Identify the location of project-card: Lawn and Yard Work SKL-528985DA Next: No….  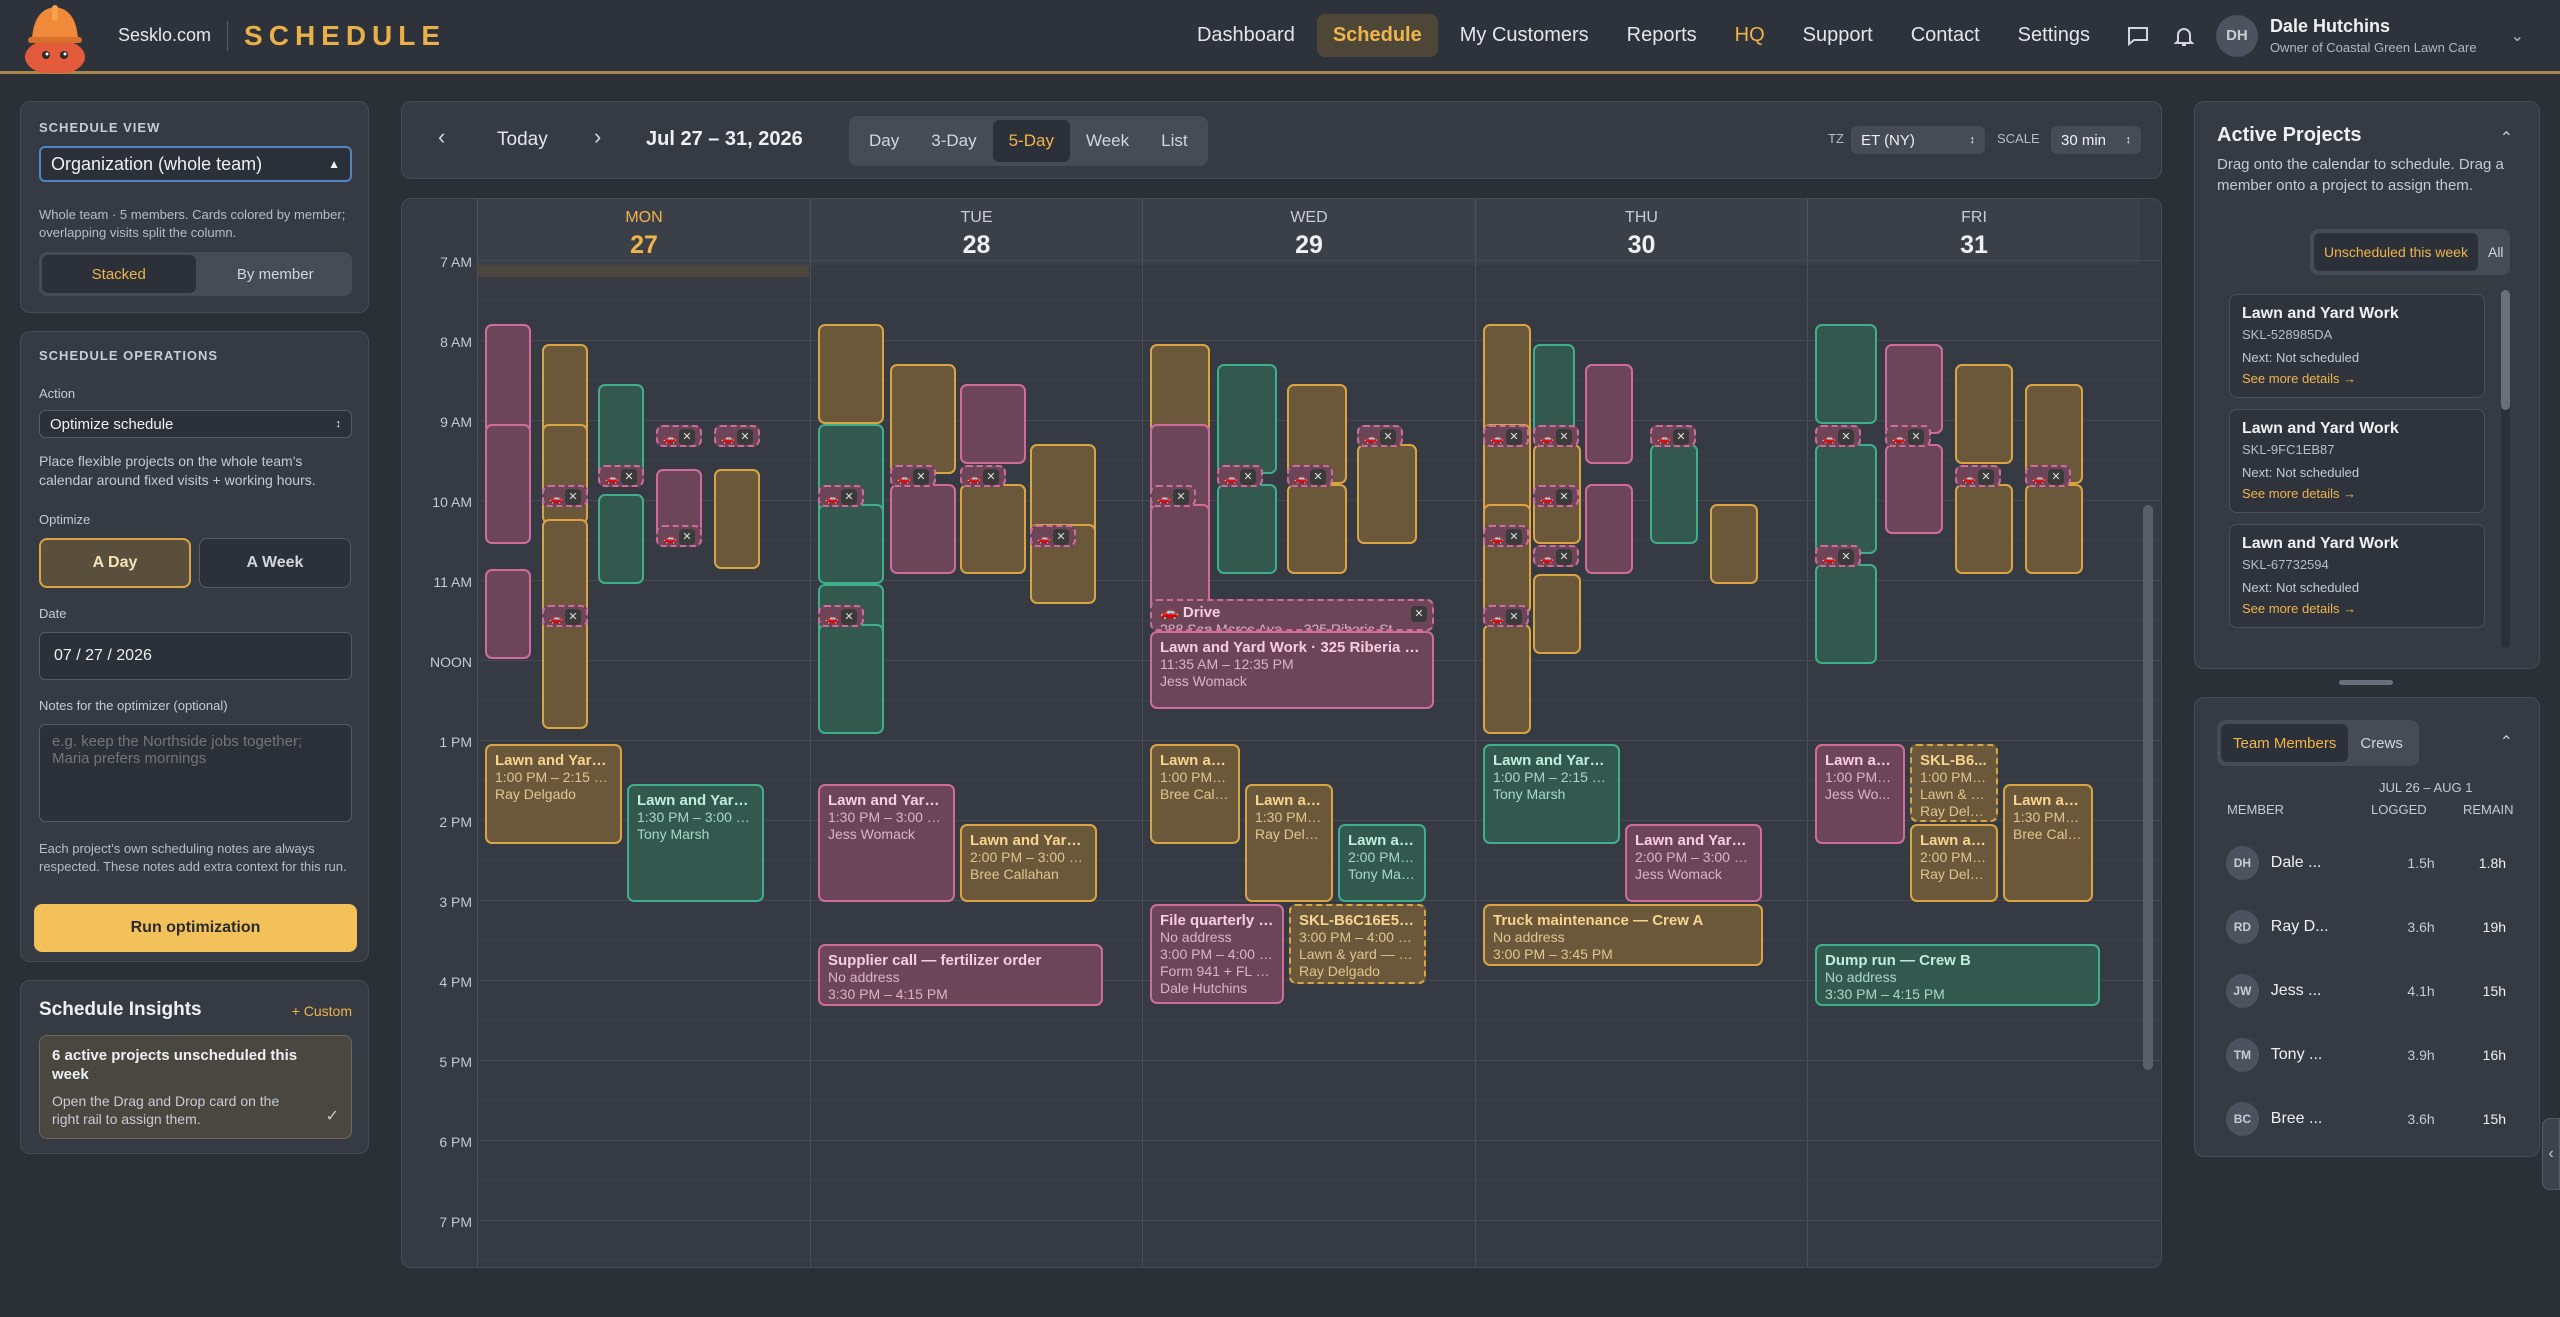
(2357, 346).